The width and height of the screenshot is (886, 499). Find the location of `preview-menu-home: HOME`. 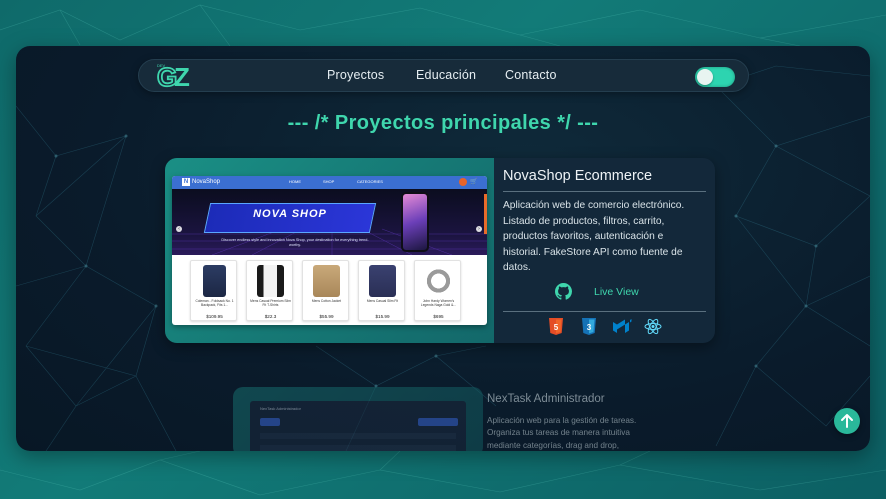

preview-menu-home: HOME is located at coordinates (295, 181).